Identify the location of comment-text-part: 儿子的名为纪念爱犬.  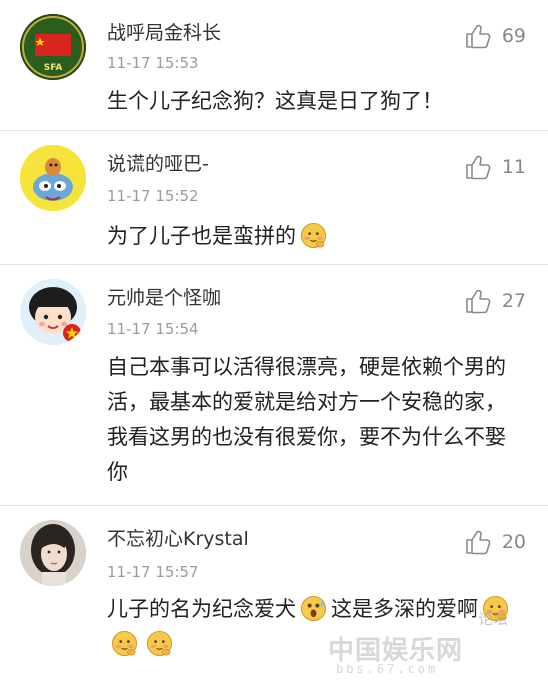
(201, 609).